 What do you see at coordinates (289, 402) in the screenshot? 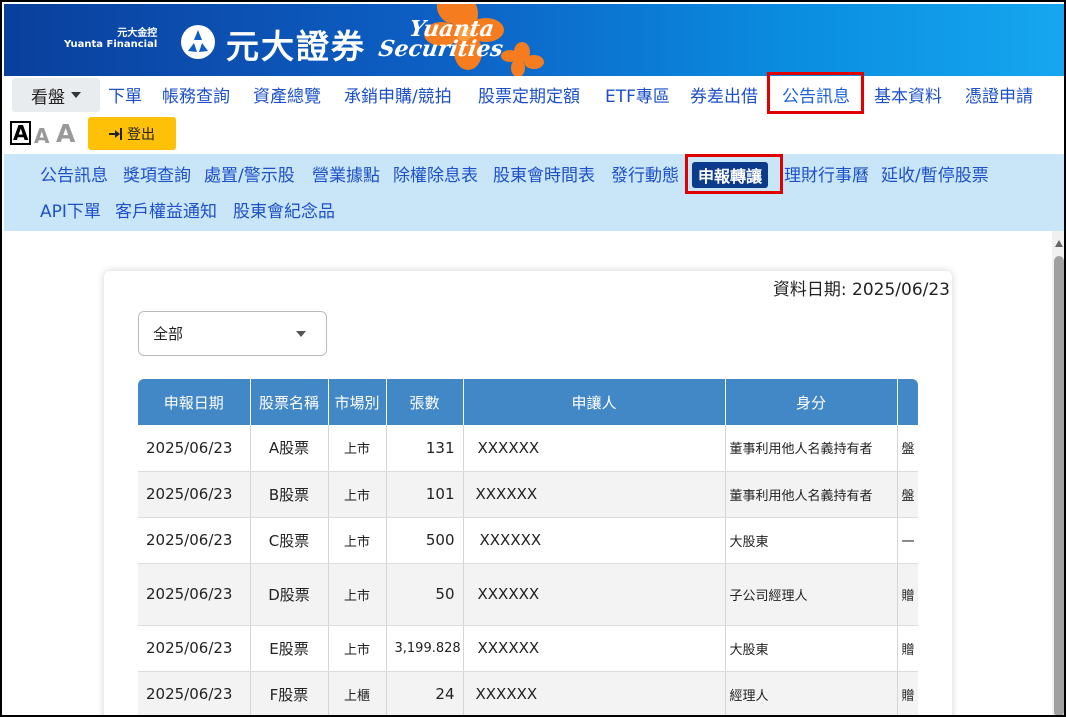
I see `column-header: 股票名稱` at bounding box center [289, 402].